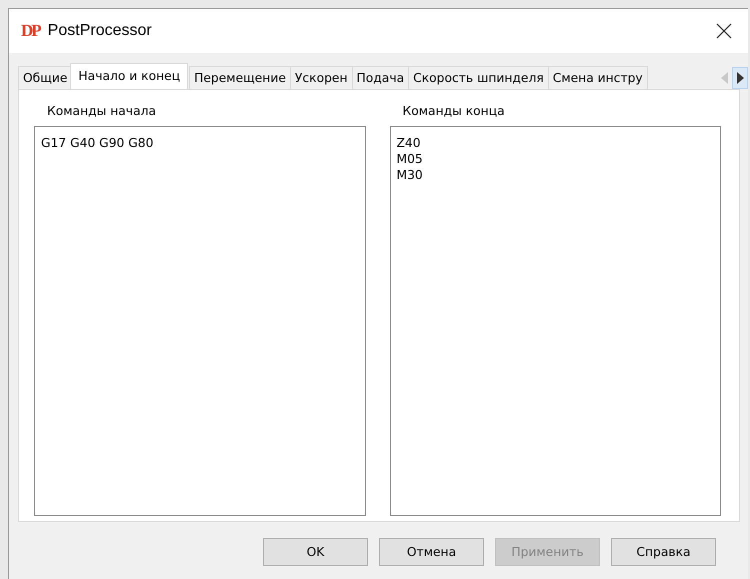  I want to click on tab: Общие, so click(45, 77).